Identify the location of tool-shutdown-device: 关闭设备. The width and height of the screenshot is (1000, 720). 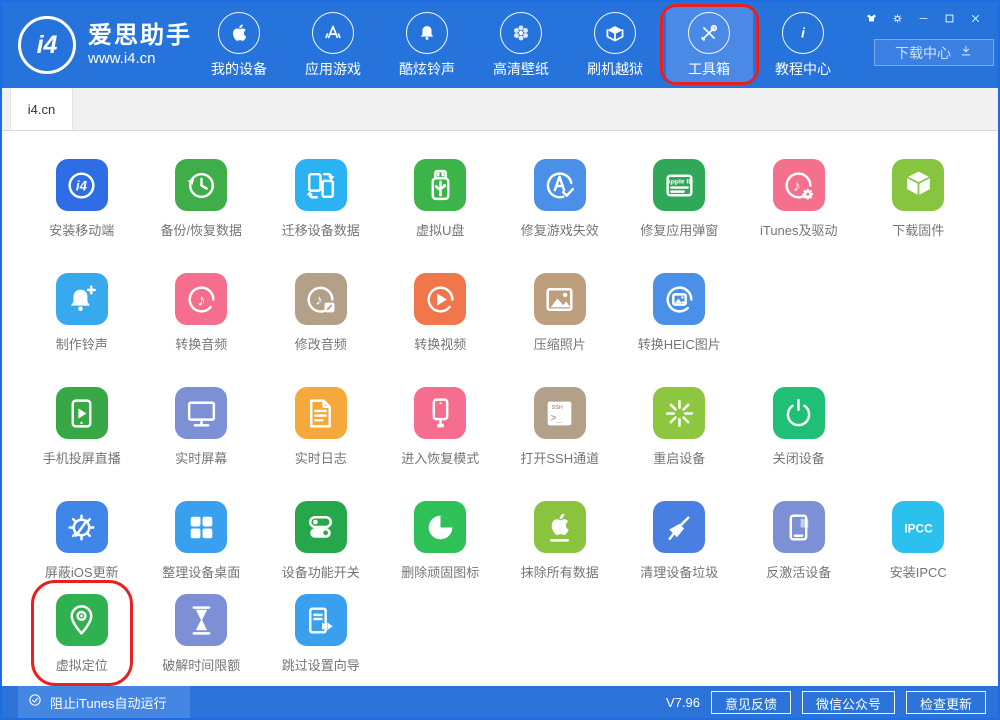
(799, 427).